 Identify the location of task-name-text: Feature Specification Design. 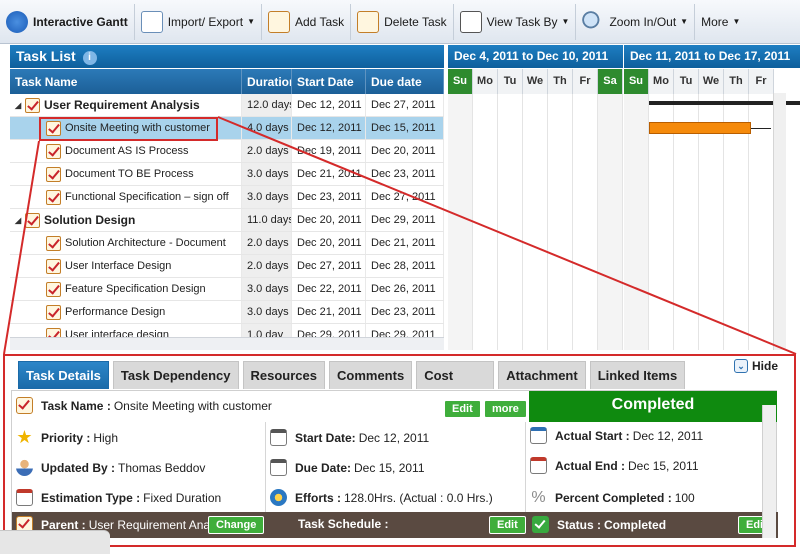
(135, 289).